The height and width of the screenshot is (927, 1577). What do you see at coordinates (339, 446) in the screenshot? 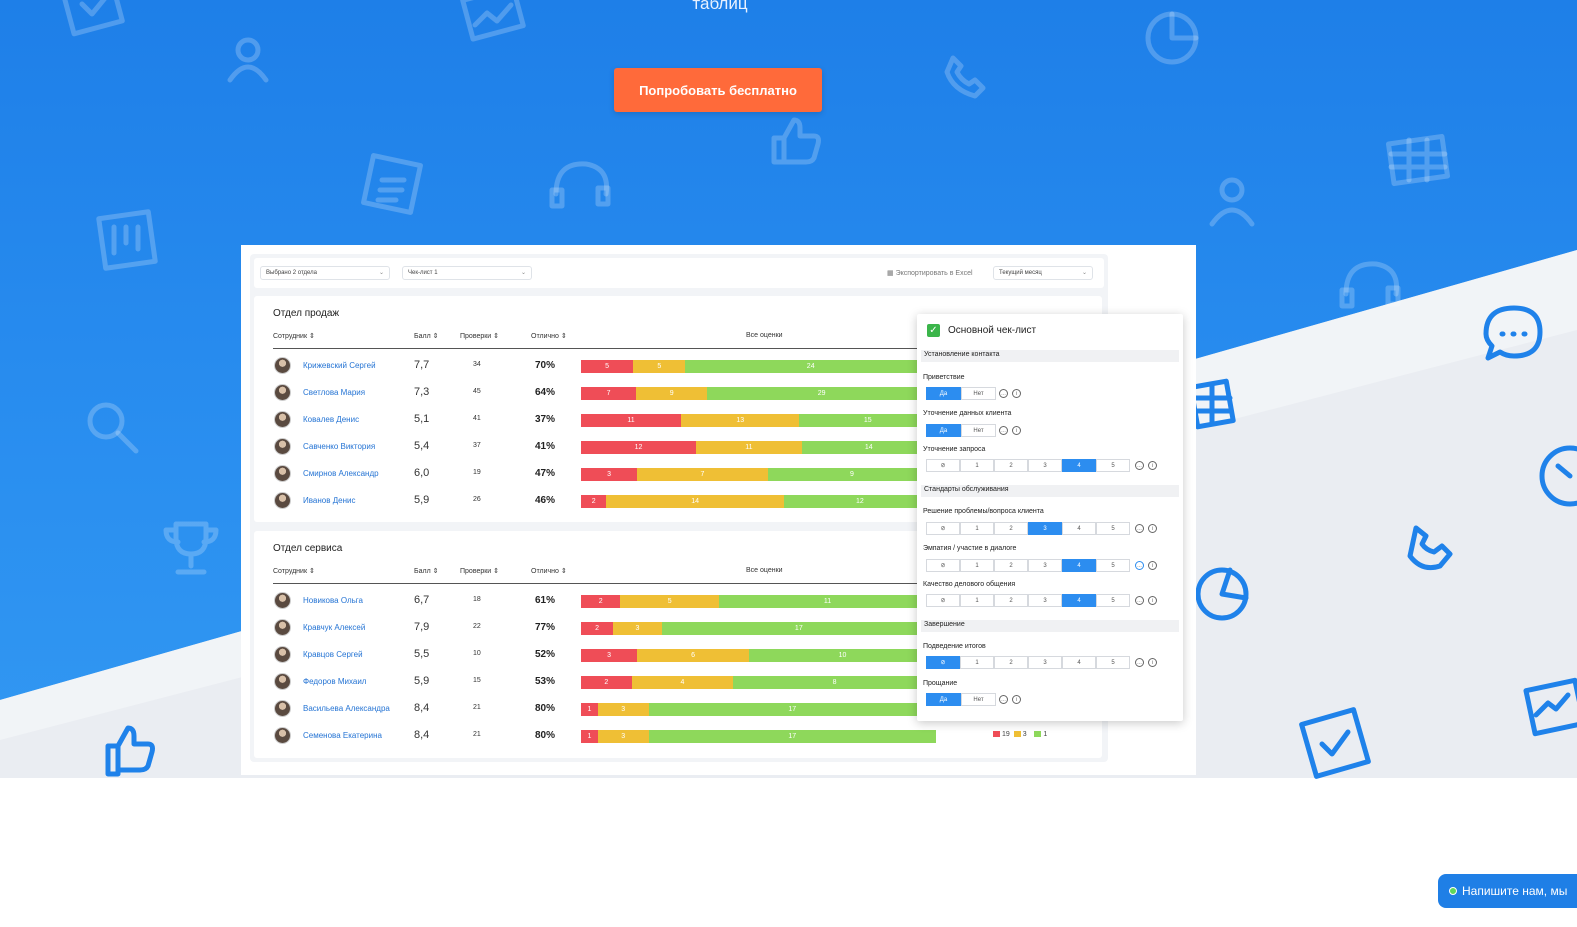
I see `employee-name-link: Савченко Виктория` at bounding box center [339, 446].